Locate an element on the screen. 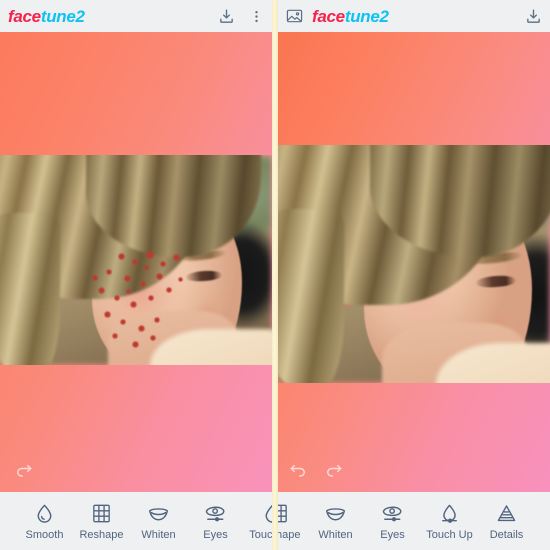 This screenshot has width=550, height=550. tool-label: Smooth is located at coordinates (44, 534).